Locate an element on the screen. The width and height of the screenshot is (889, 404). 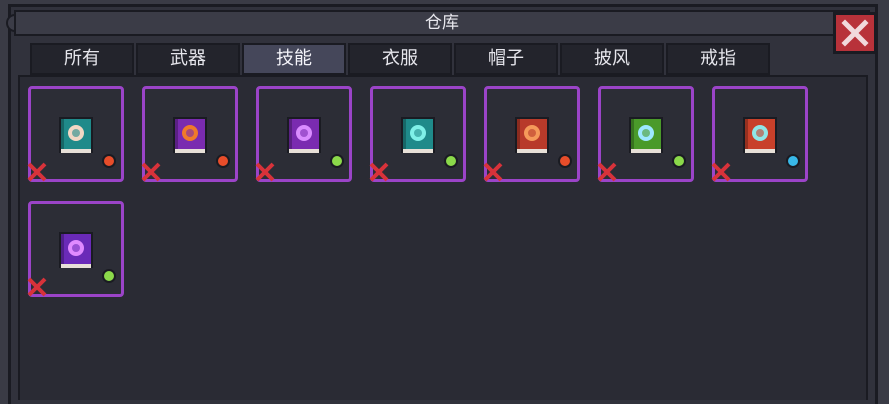
green-crystal-skill-book-icon is located at coordinates (646, 135).